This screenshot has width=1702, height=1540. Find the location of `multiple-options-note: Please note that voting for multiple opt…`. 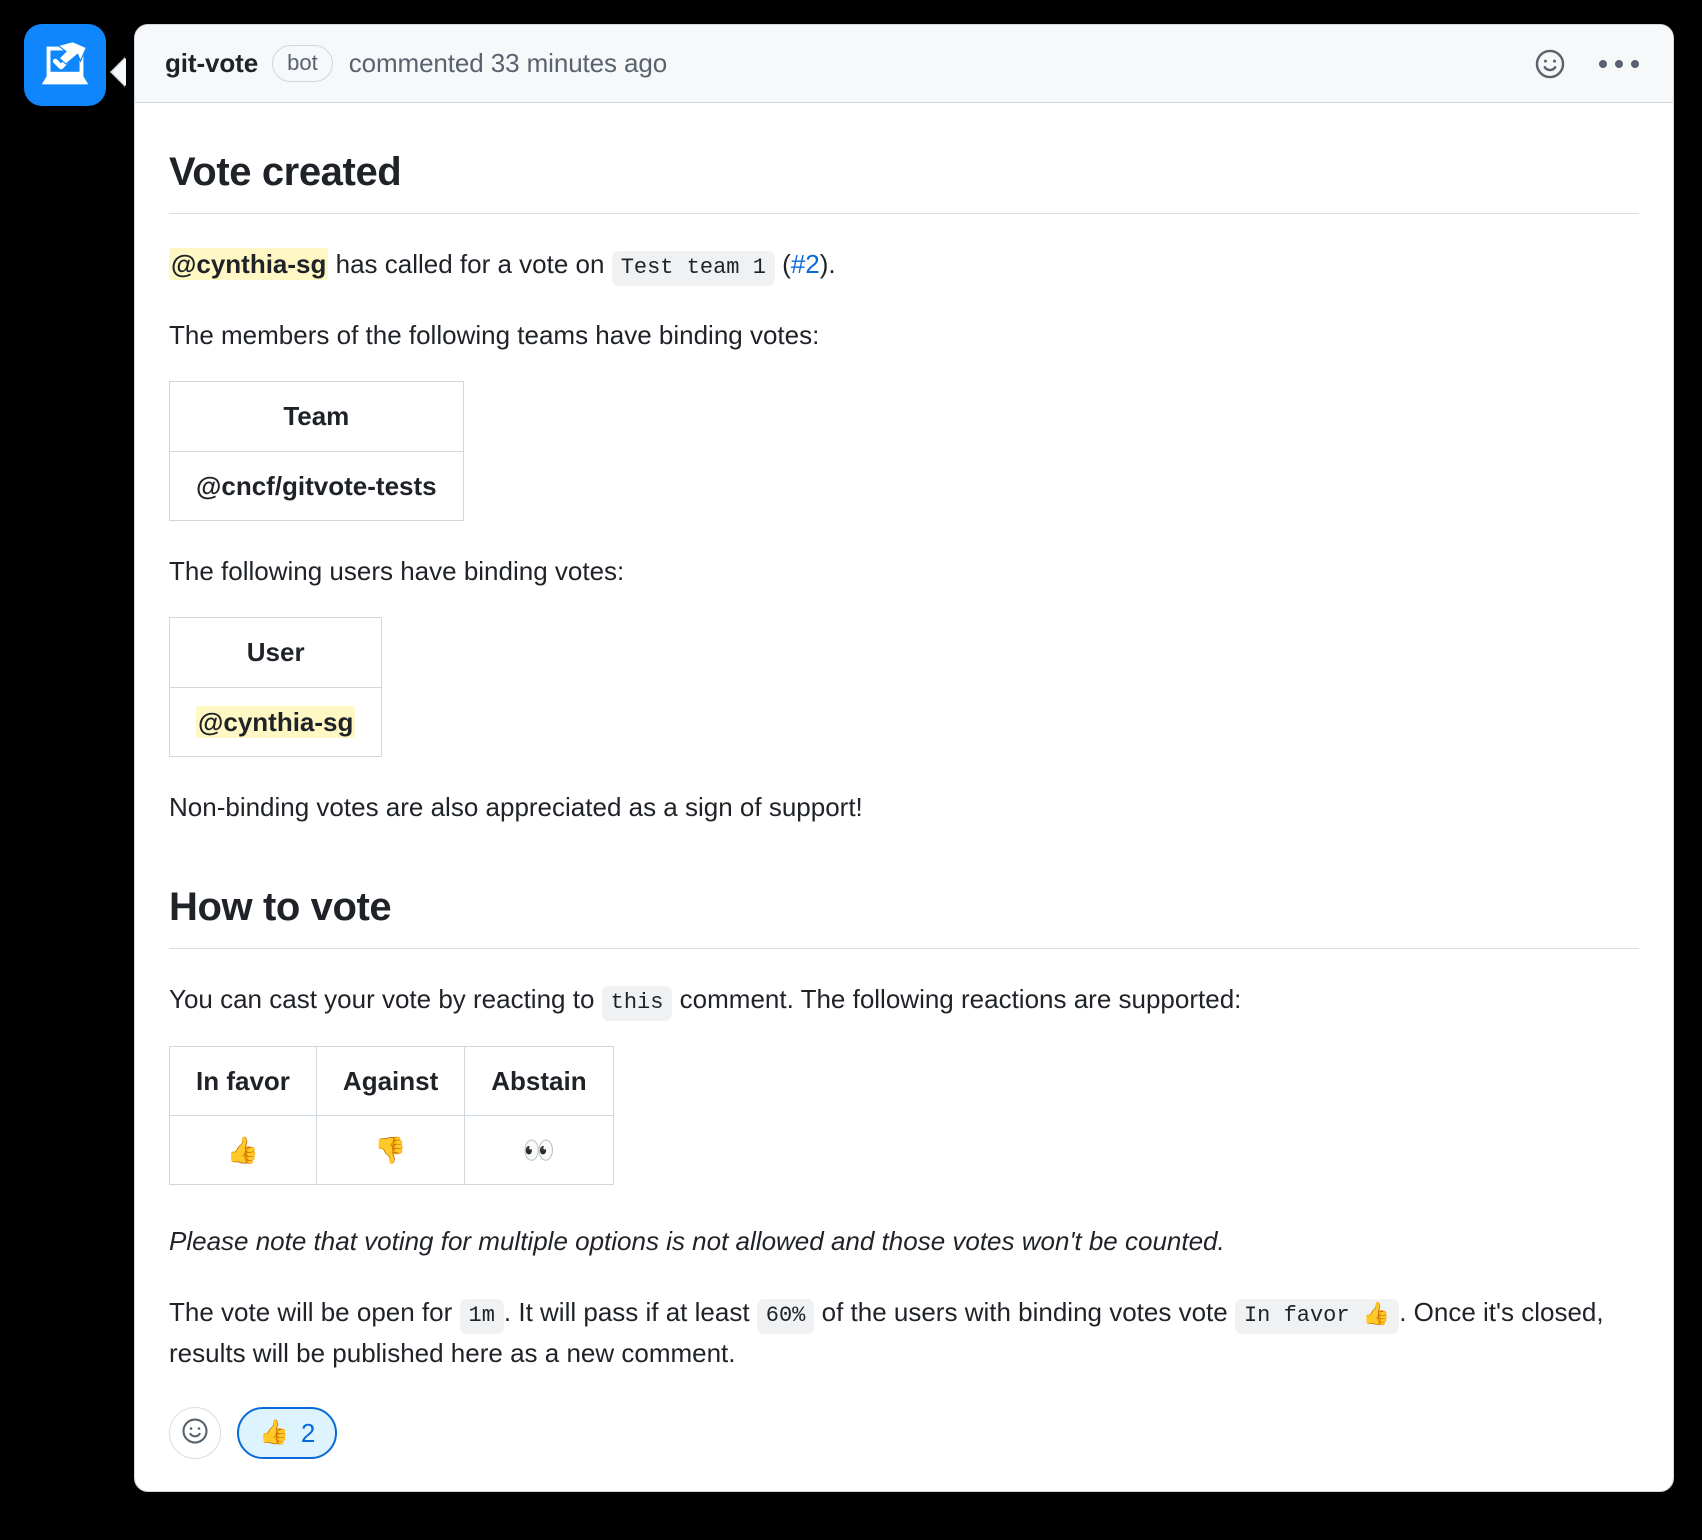

multiple-options-note: Please note that voting for multiple opt… is located at coordinates (697, 1241).